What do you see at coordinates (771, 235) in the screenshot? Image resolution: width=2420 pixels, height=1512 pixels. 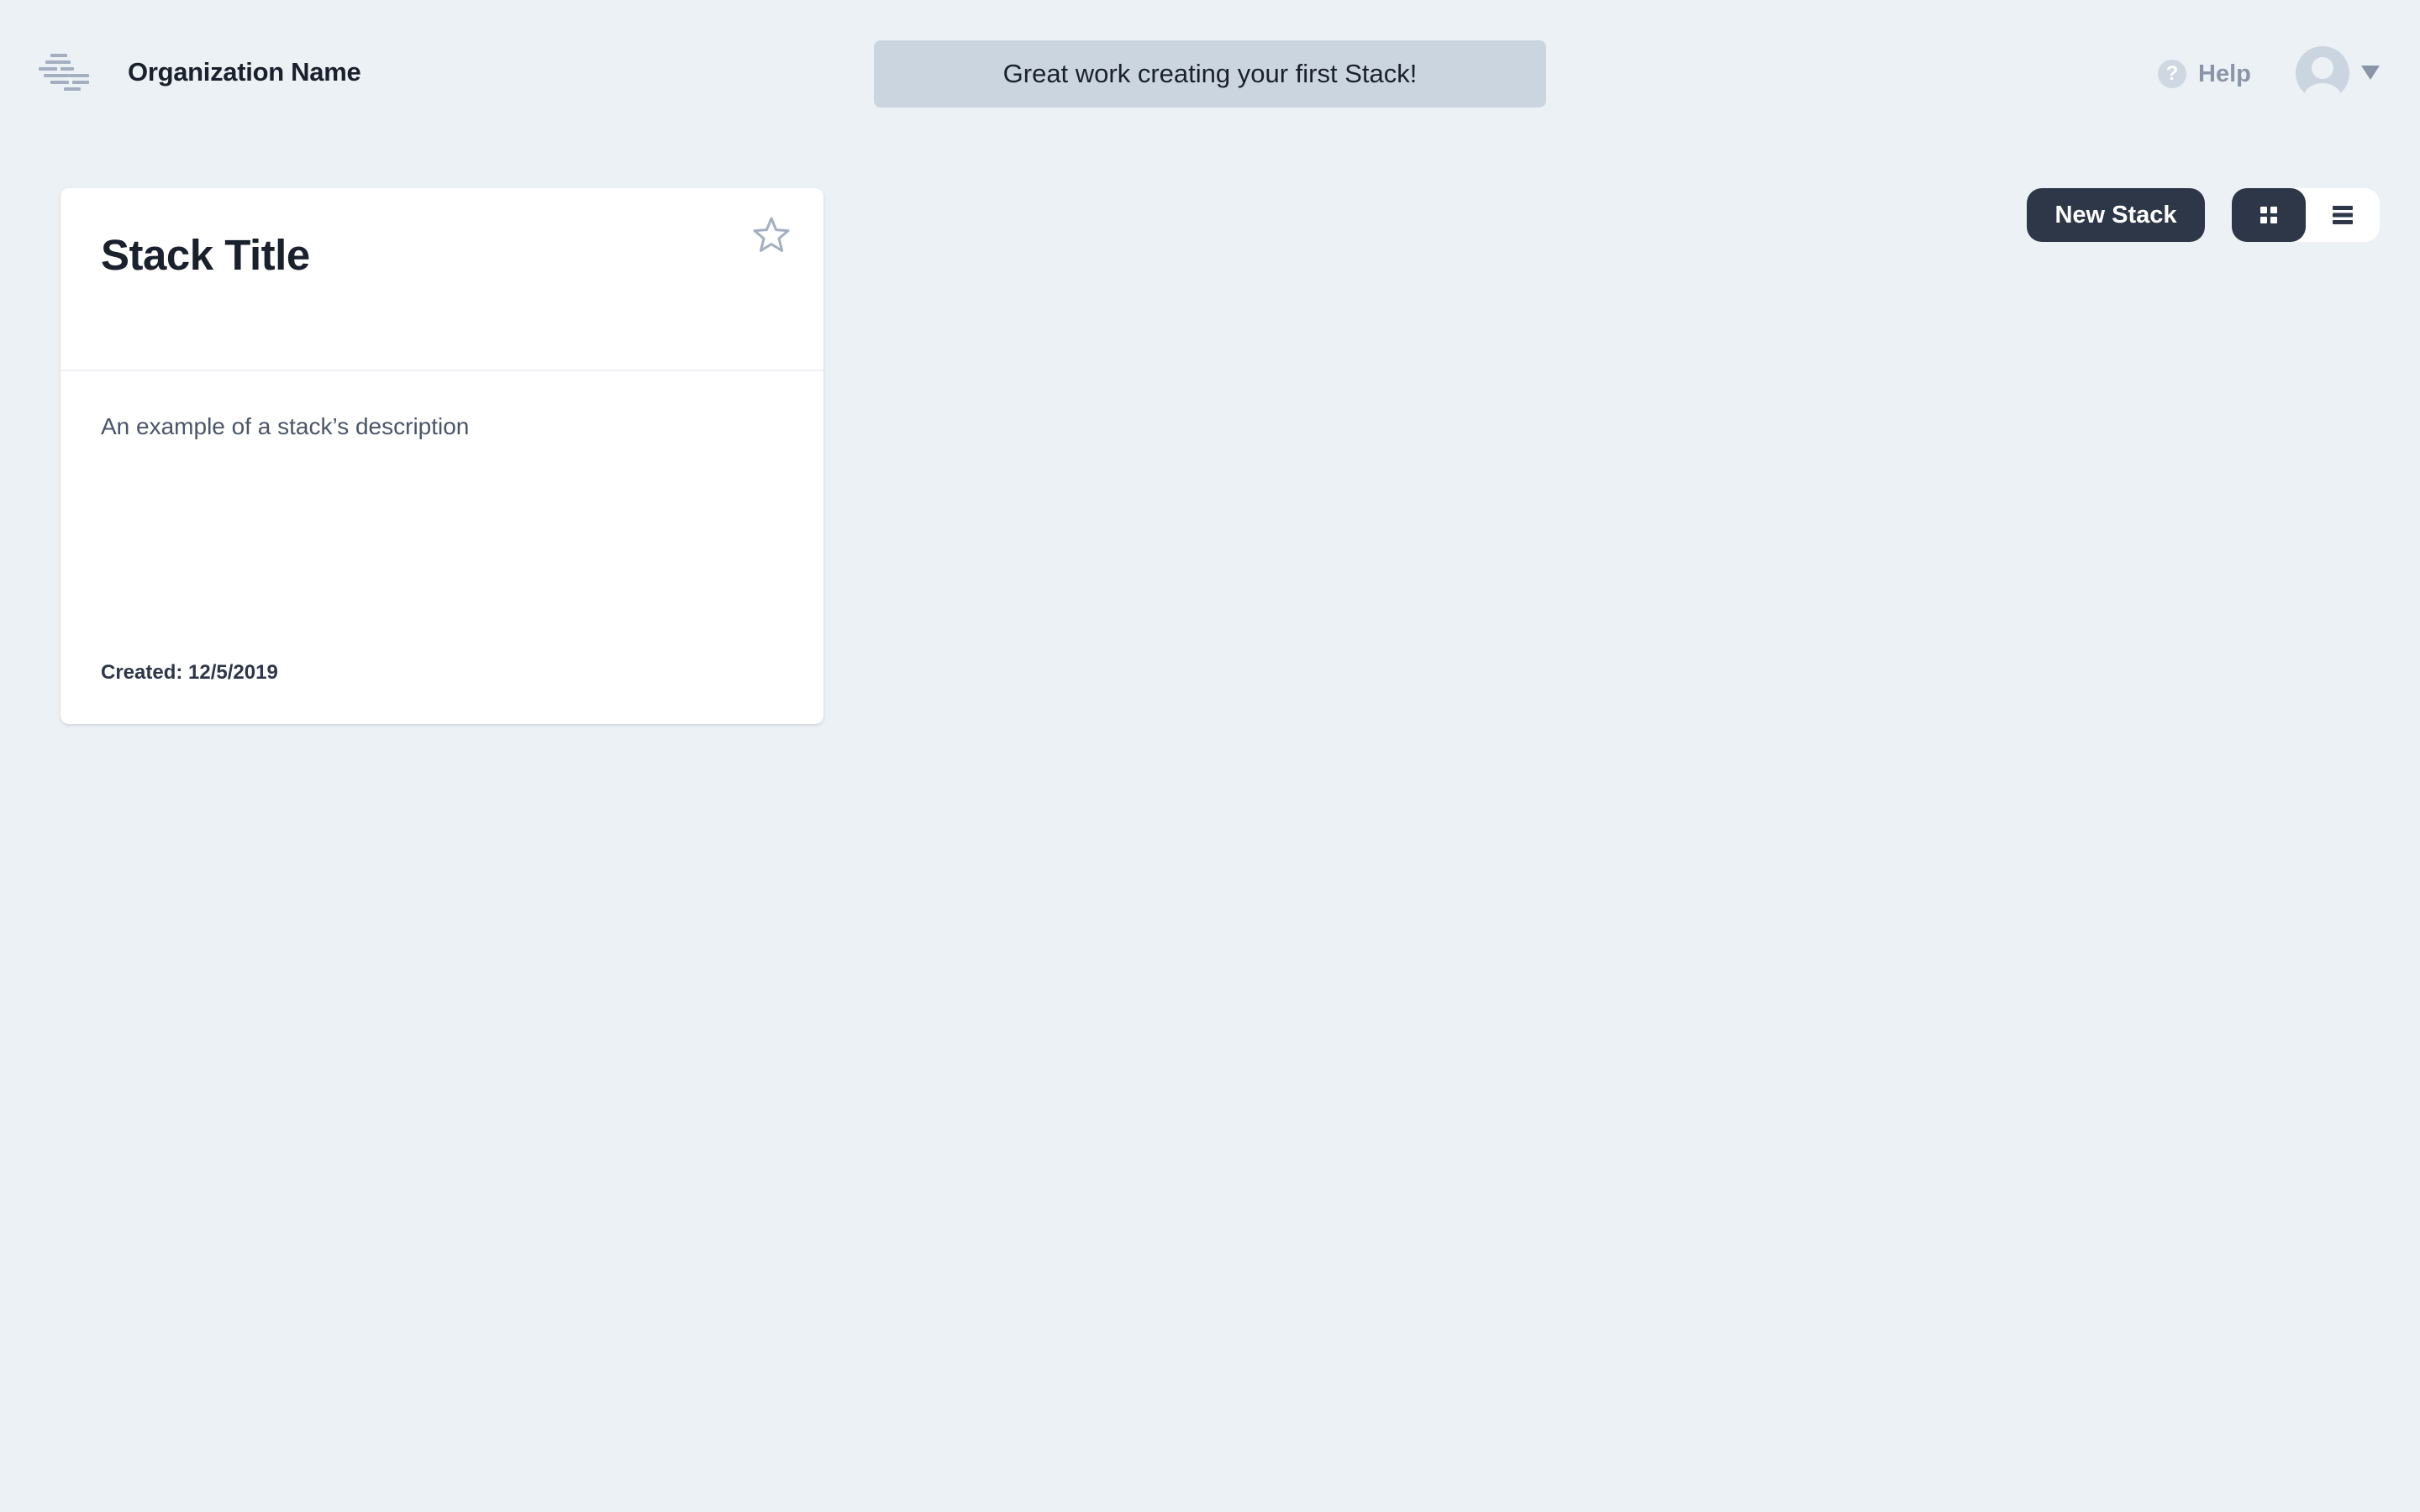 I see `star-icon` at bounding box center [771, 235].